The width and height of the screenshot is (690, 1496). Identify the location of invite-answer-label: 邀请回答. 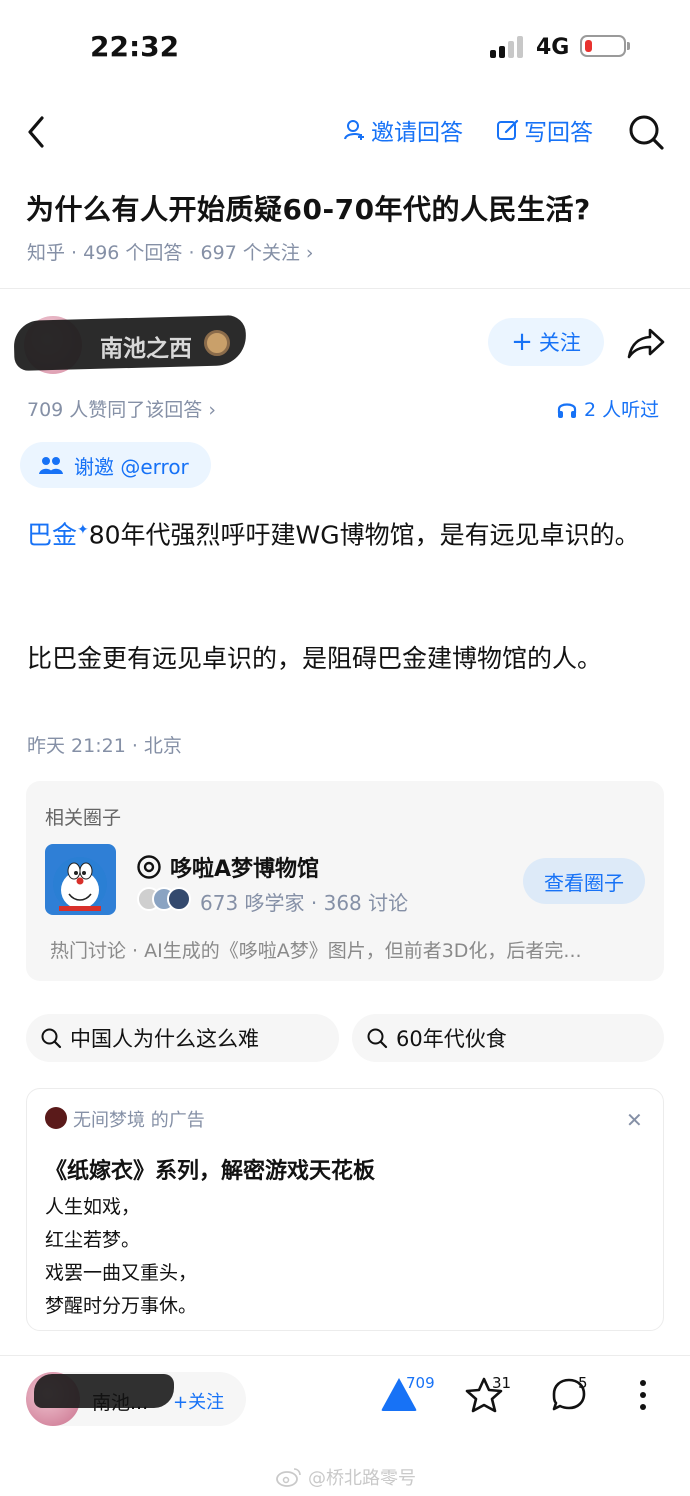
(417, 133).